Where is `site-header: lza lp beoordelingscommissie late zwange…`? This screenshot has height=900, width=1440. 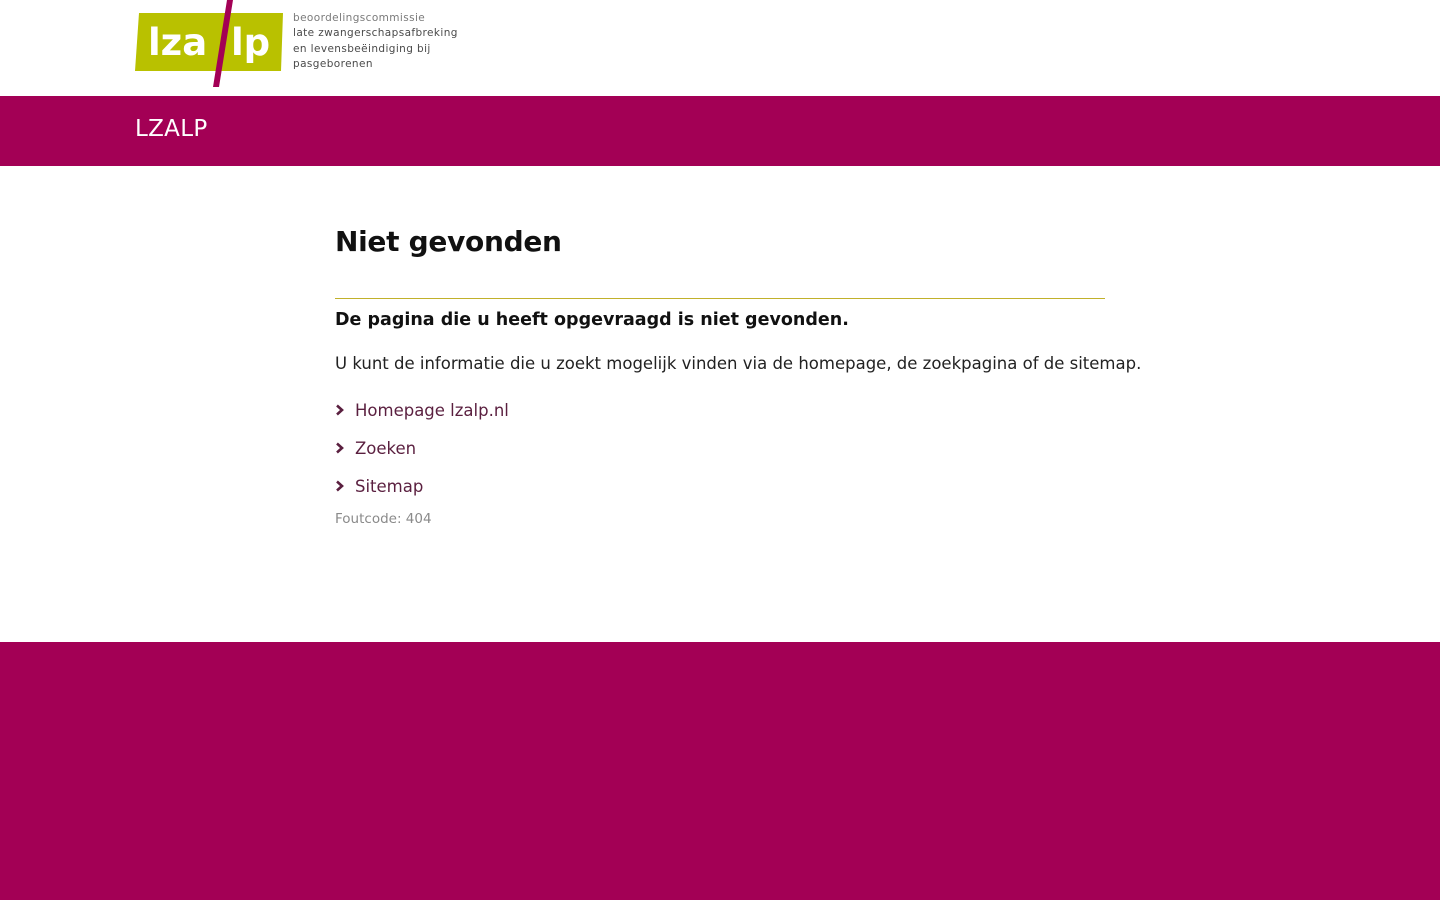 site-header: lza lp beoordelingscommissie late zwange… is located at coordinates (720, 48).